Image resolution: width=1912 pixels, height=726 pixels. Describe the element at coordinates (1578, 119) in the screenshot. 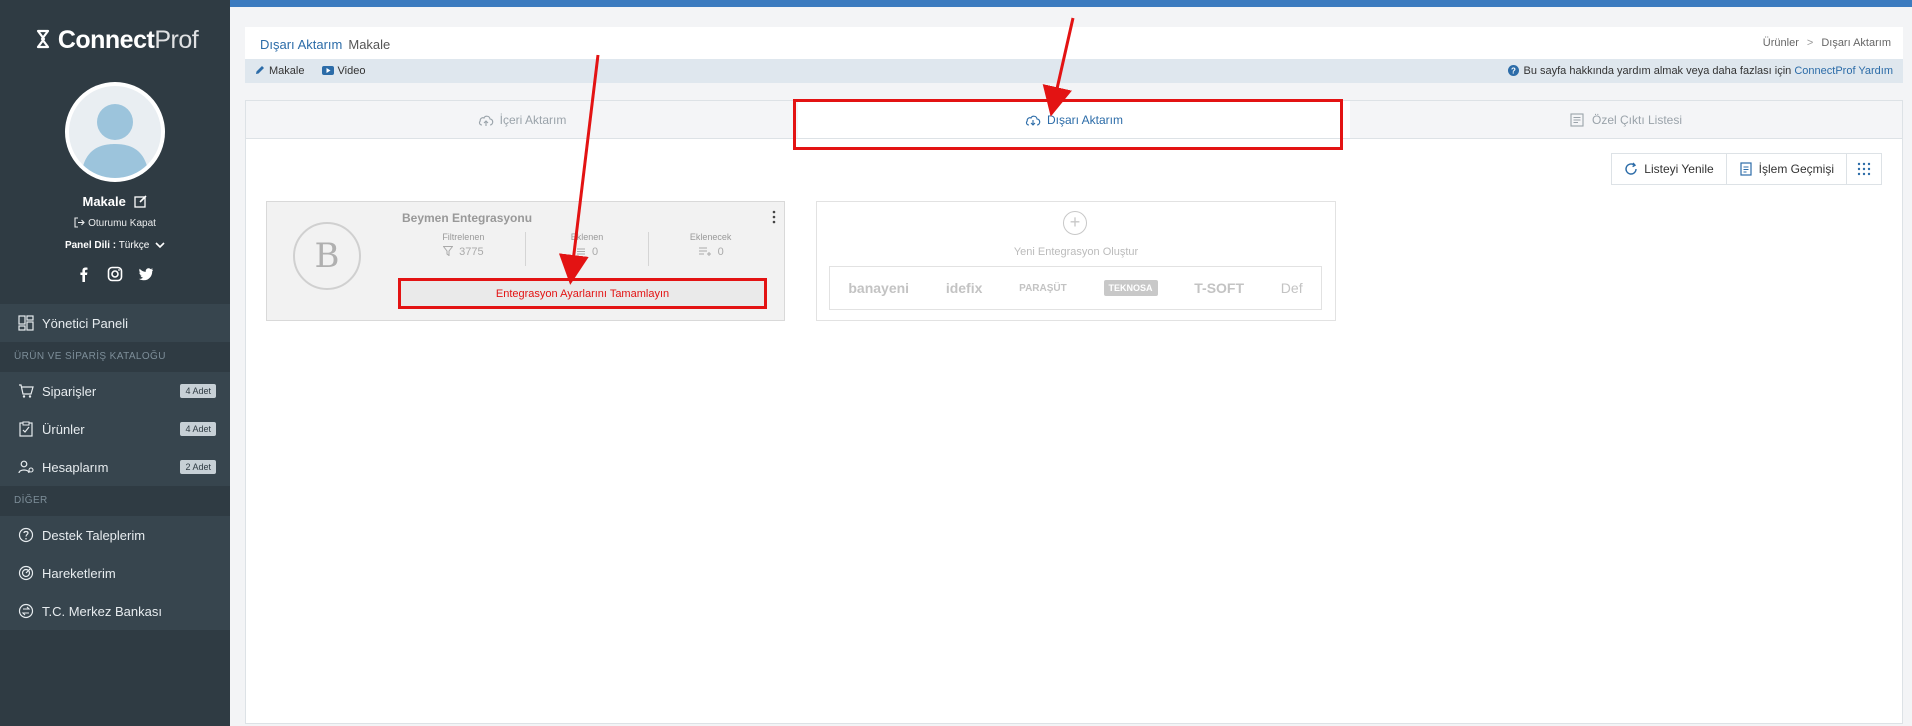

I see `list-icon` at that location.